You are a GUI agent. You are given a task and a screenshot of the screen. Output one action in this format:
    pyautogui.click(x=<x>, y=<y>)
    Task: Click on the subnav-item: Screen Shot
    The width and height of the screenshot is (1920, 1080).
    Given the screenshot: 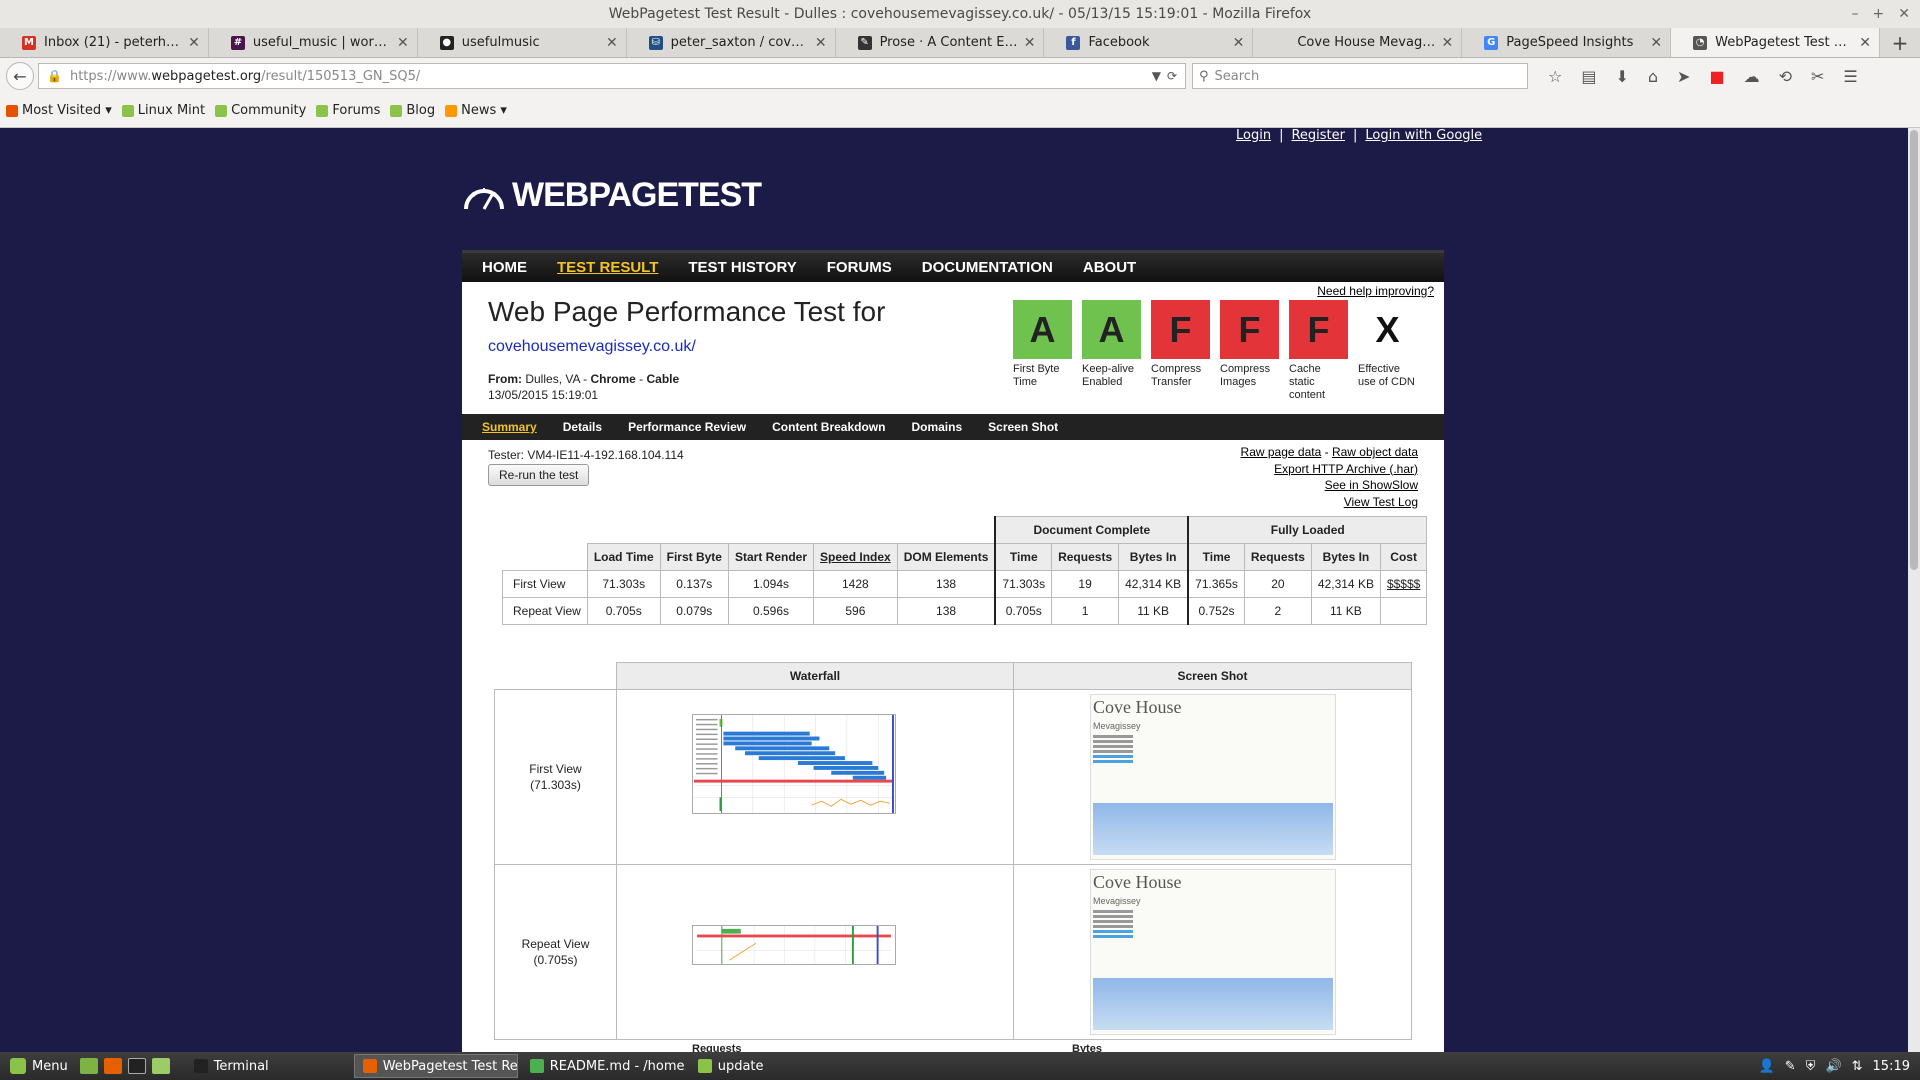 What is the action you would take?
    pyautogui.click(x=1023, y=427)
    